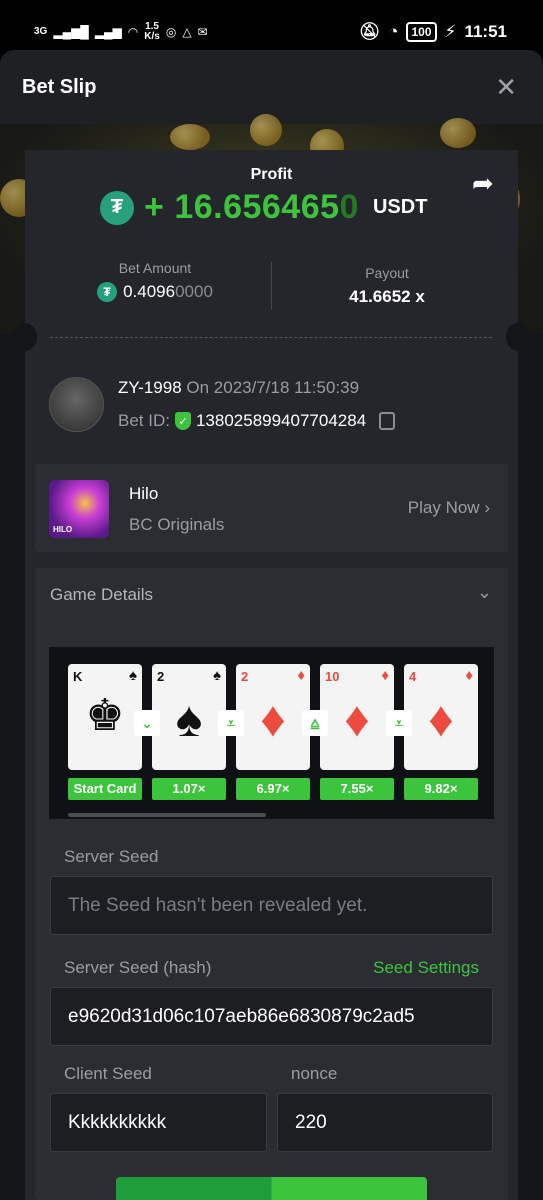 The image size is (543, 1200). Describe the element at coordinates (369, 31) in the screenshot. I see `mute-icon: 🔕︎` at that location.